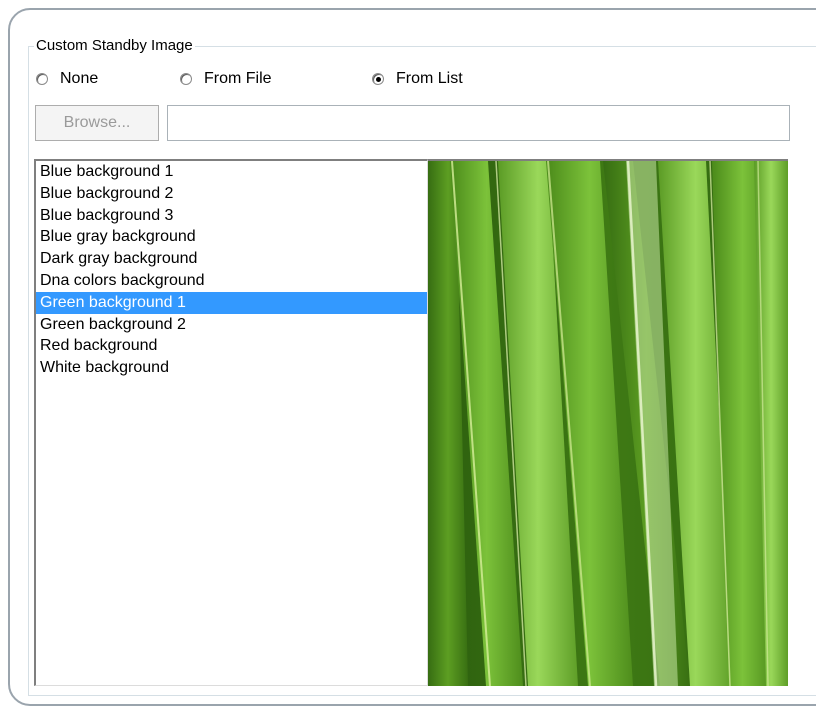 The image size is (816, 719). I want to click on list-item: Green background 1, so click(231, 302).